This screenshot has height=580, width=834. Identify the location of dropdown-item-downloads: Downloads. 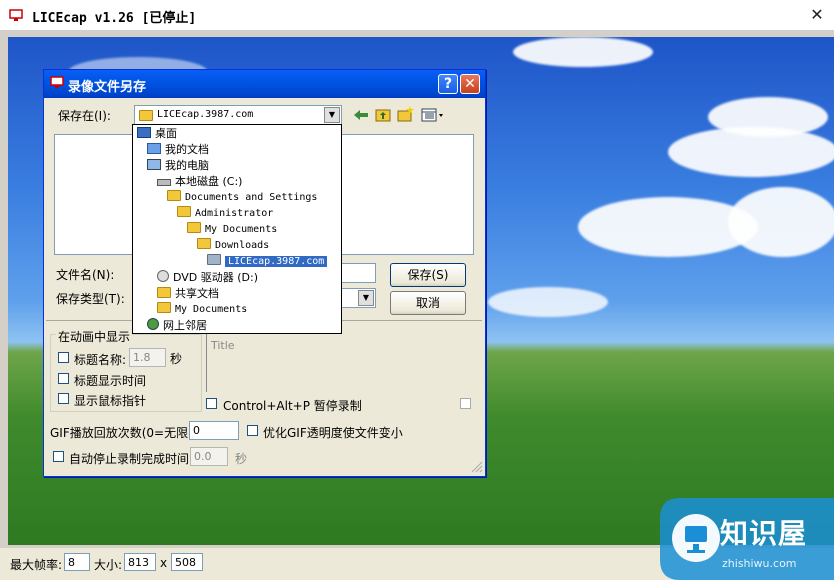
(233, 246).